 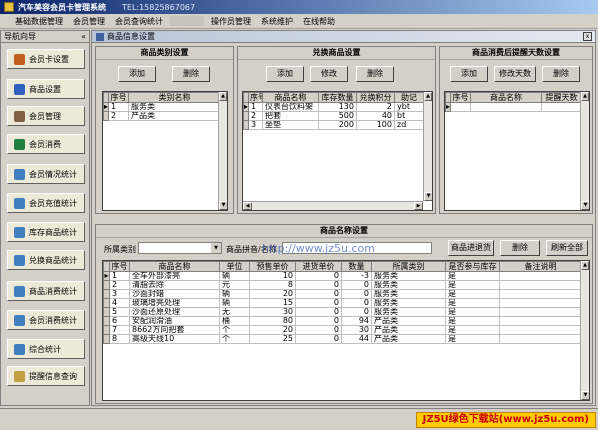 I want to click on column-header: 是否参与库存, so click(x=472, y=266).